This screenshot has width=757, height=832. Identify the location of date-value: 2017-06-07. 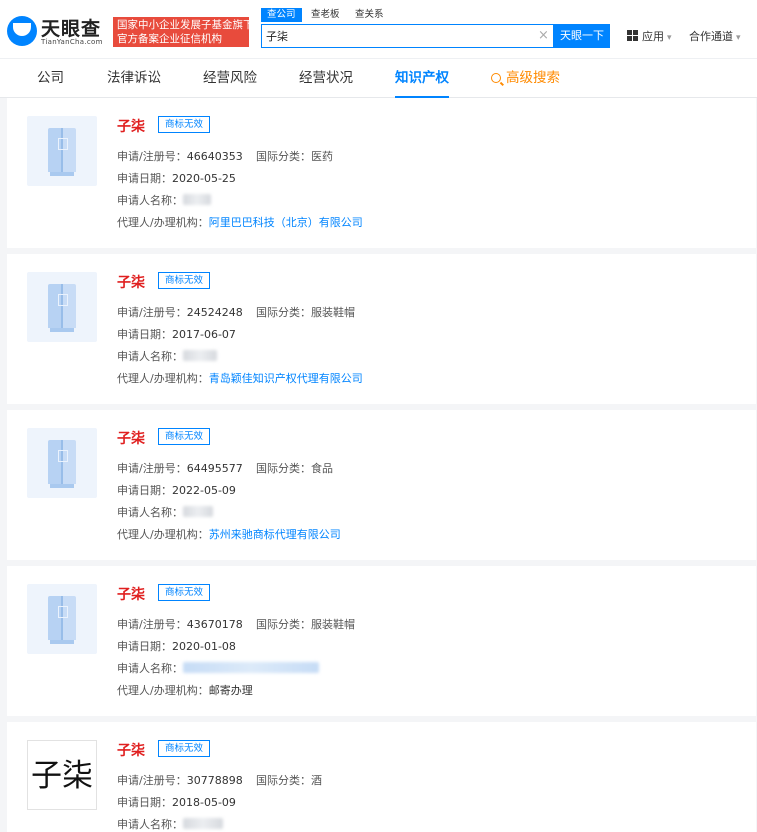
(204, 334).